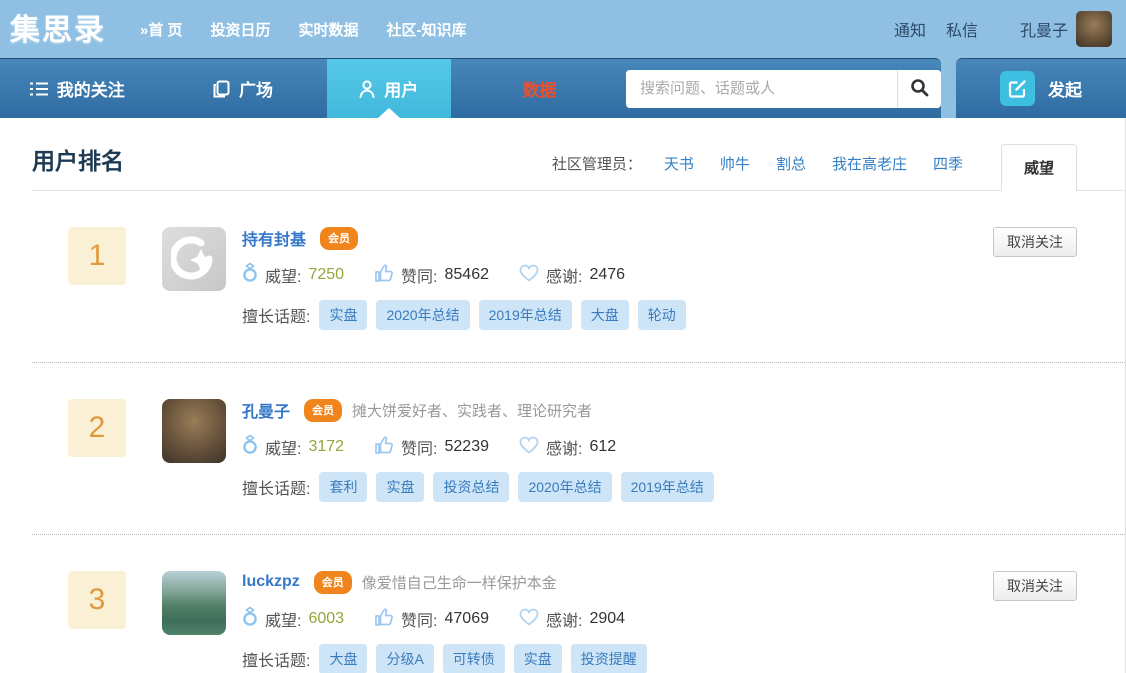  Describe the element at coordinates (473, 658) in the screenshot. I see `topic-pill: 可转债` at that location.